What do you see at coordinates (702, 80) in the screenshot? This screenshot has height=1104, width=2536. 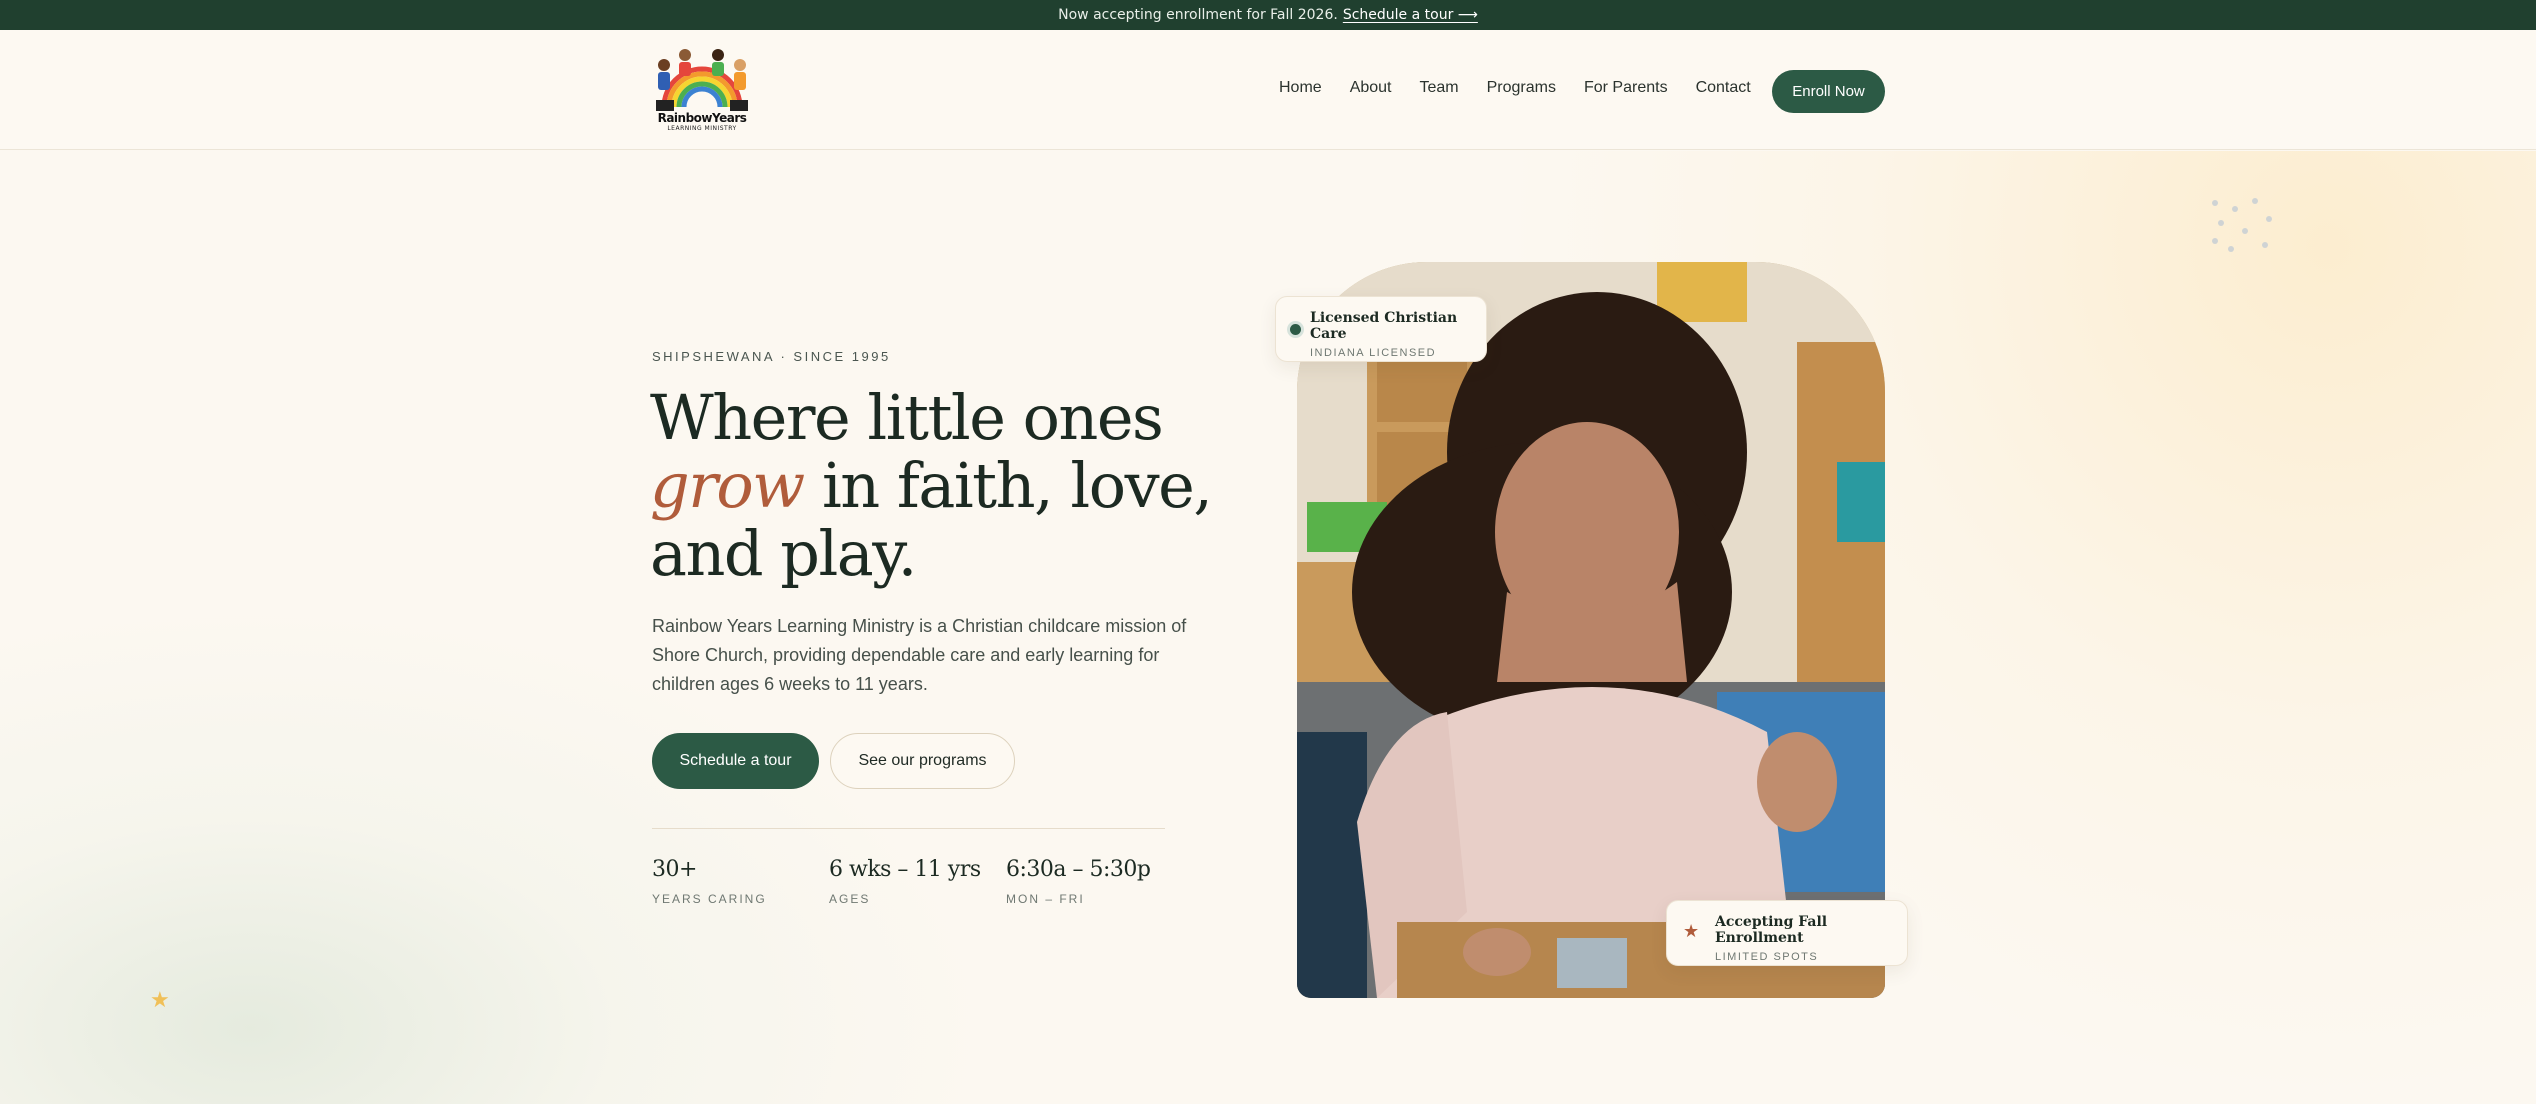 I see `rainbow-logo-icon` at bounding box center [702, 80].